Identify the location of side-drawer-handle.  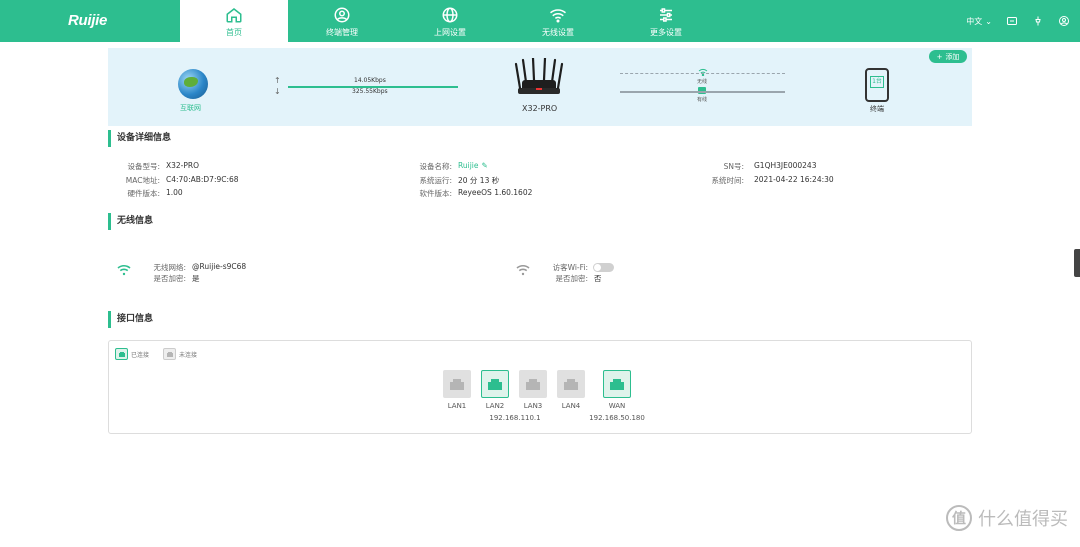
(1077, 263).